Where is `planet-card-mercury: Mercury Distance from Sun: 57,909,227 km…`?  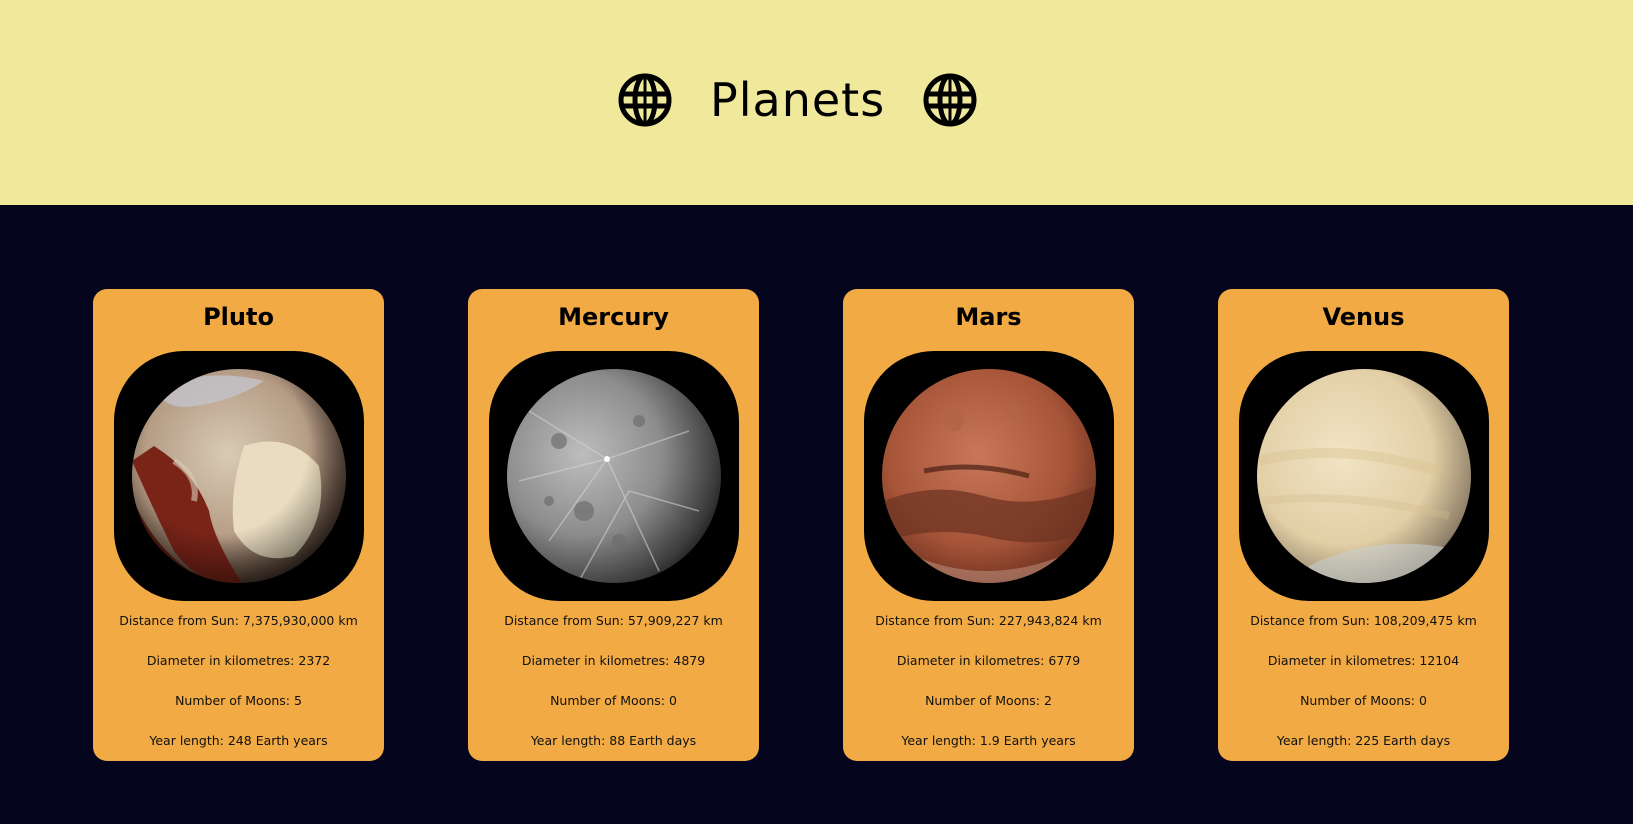 planet-card-mercury: Mercury Distance from Sun: 57,909,227 km… is located at coordinates (613, 525).